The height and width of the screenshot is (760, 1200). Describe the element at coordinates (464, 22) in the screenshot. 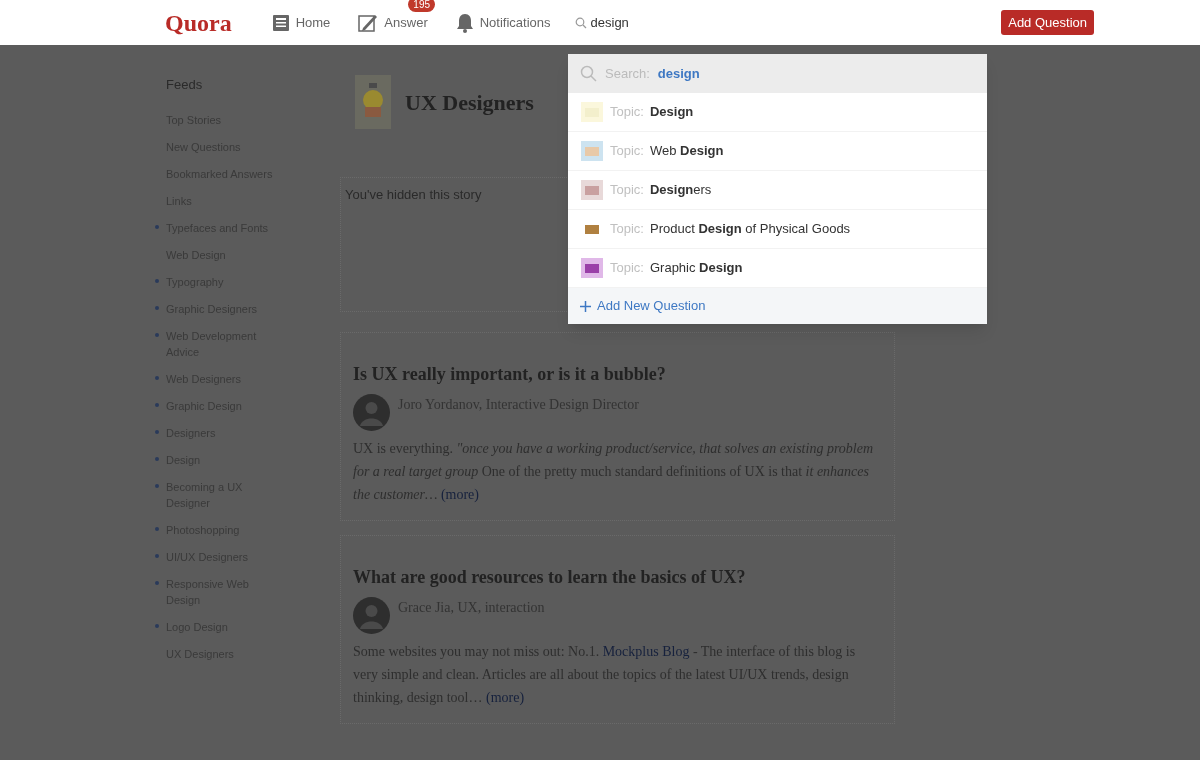

I see `bell-icon` at that location.